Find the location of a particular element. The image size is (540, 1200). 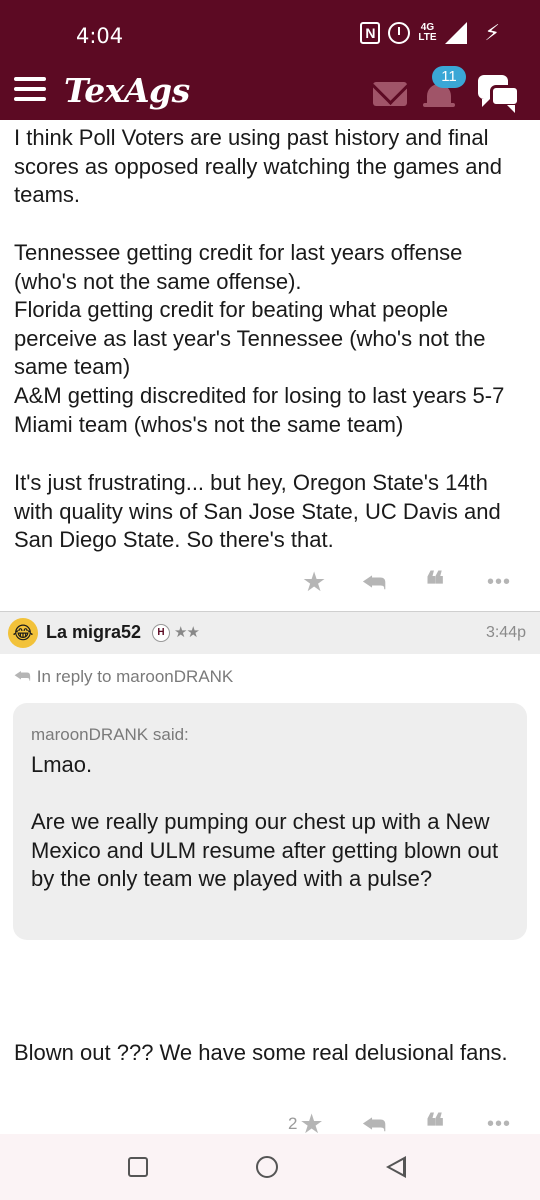

network-type-icon: 4G LTE is located at coordinates (427, 32).